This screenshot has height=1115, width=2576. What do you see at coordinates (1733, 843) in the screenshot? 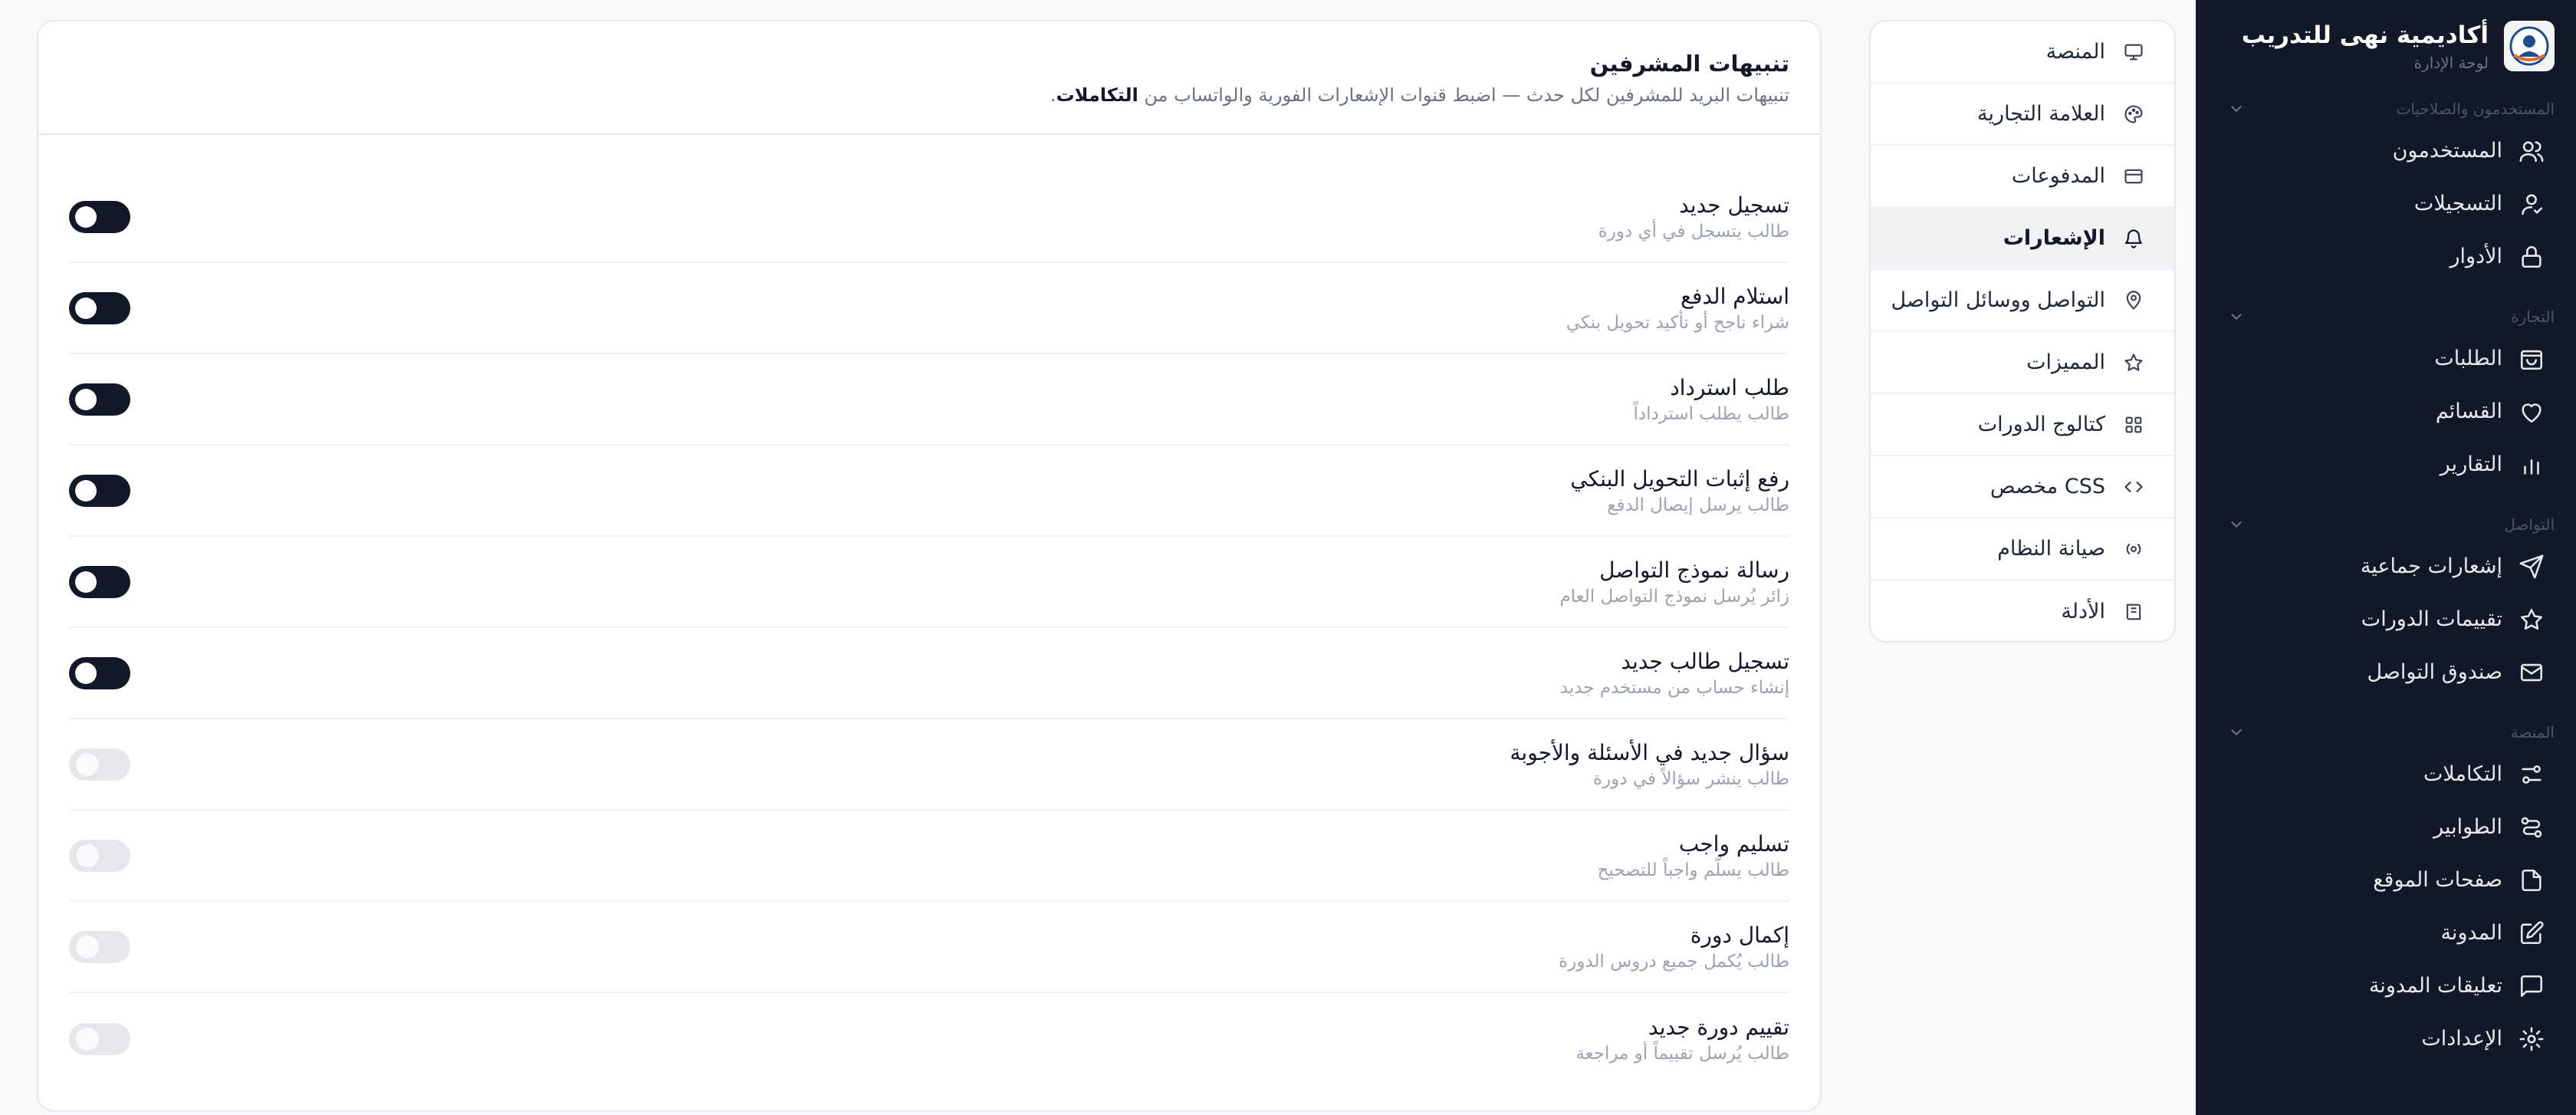
I see `alert-title: تسليم واجب` at bounding box center [1733, 843].